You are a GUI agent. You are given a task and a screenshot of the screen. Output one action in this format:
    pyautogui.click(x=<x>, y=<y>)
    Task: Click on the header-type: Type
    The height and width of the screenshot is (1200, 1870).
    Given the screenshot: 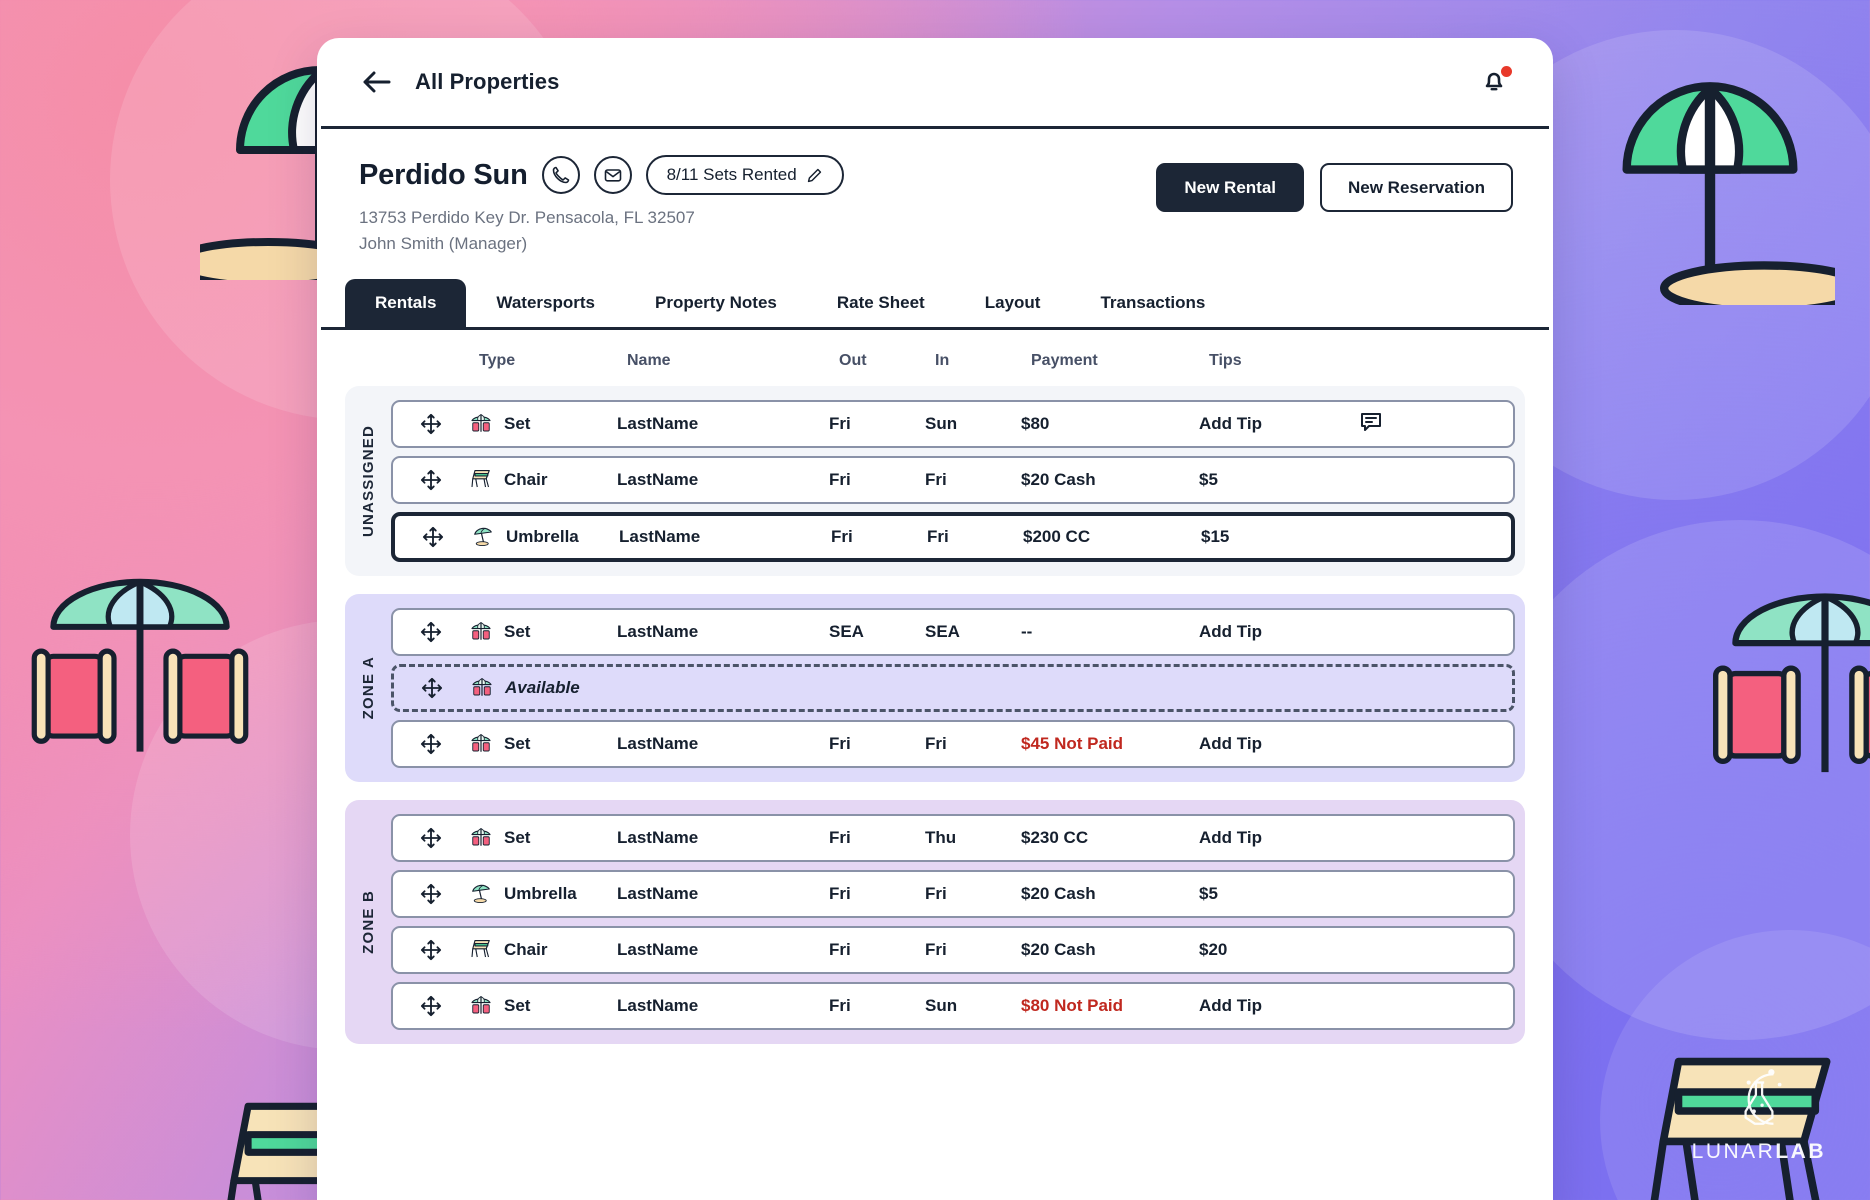 What is the action you would take?
    pyautogui.click(x=497, y=360)
    